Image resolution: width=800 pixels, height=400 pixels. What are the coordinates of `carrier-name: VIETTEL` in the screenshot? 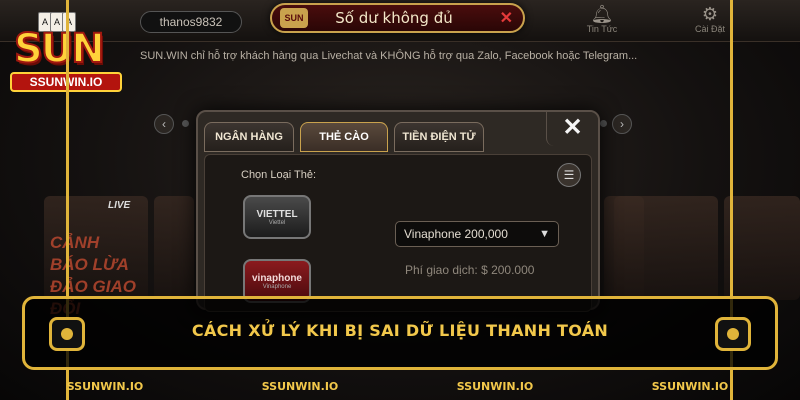 It's located at (277, 214).